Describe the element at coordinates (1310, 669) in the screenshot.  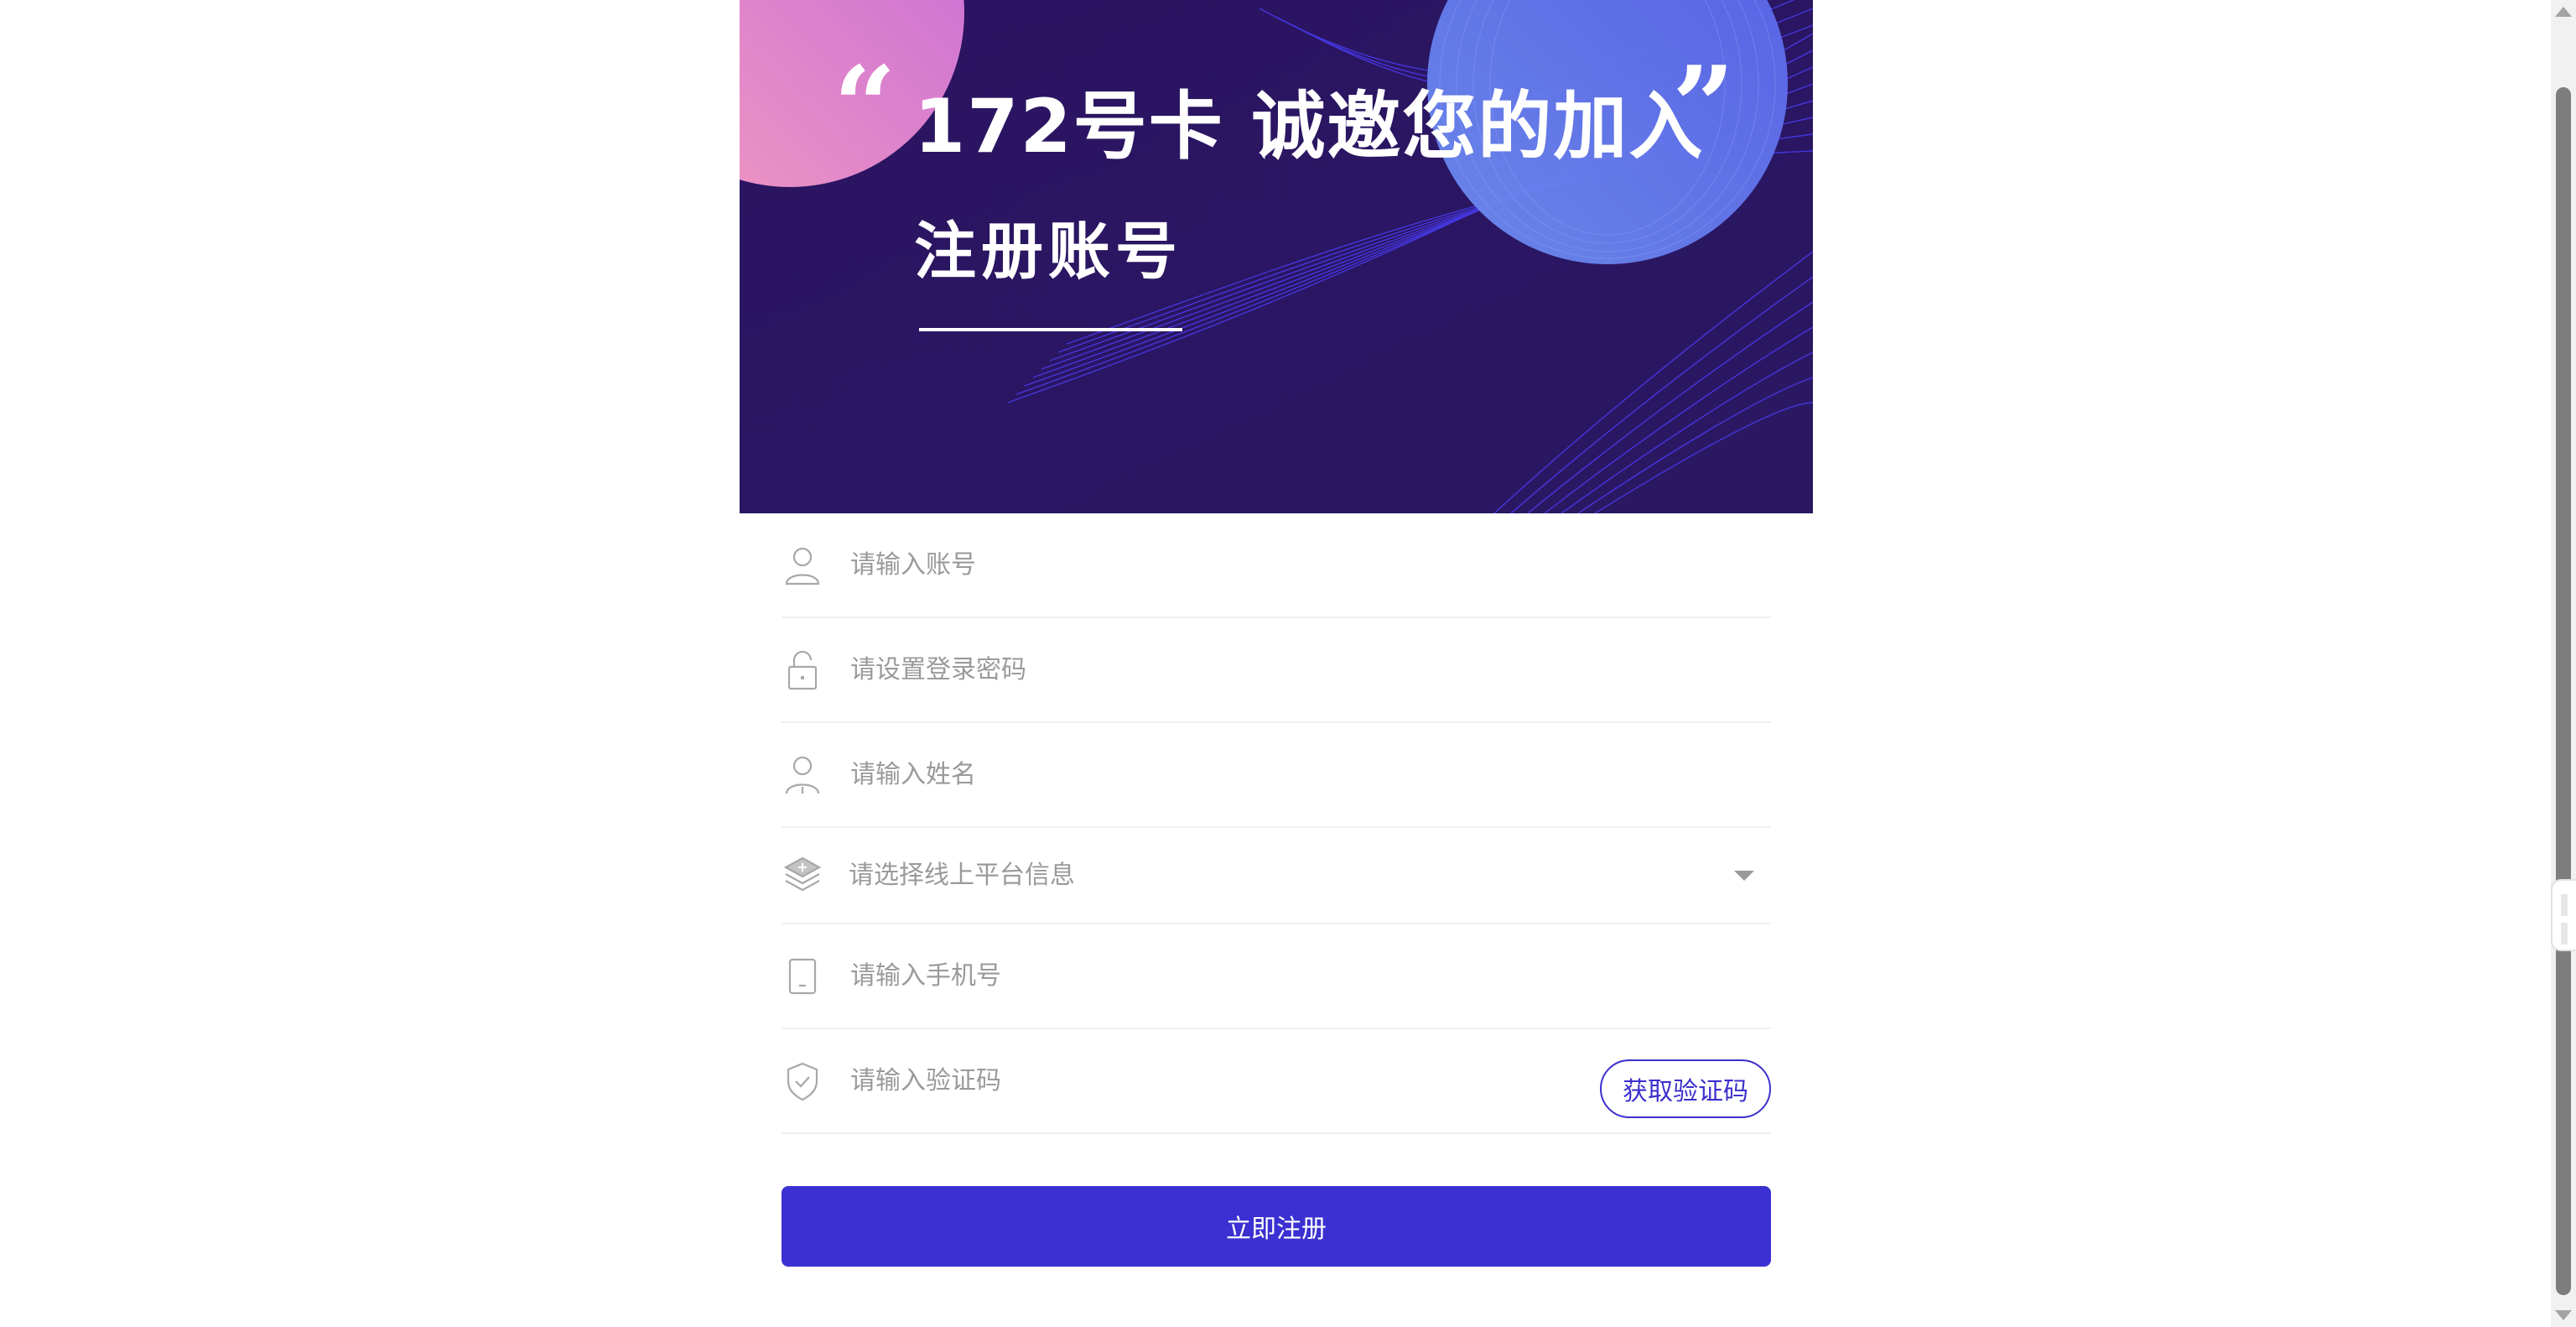
I see `password-input` at that location.